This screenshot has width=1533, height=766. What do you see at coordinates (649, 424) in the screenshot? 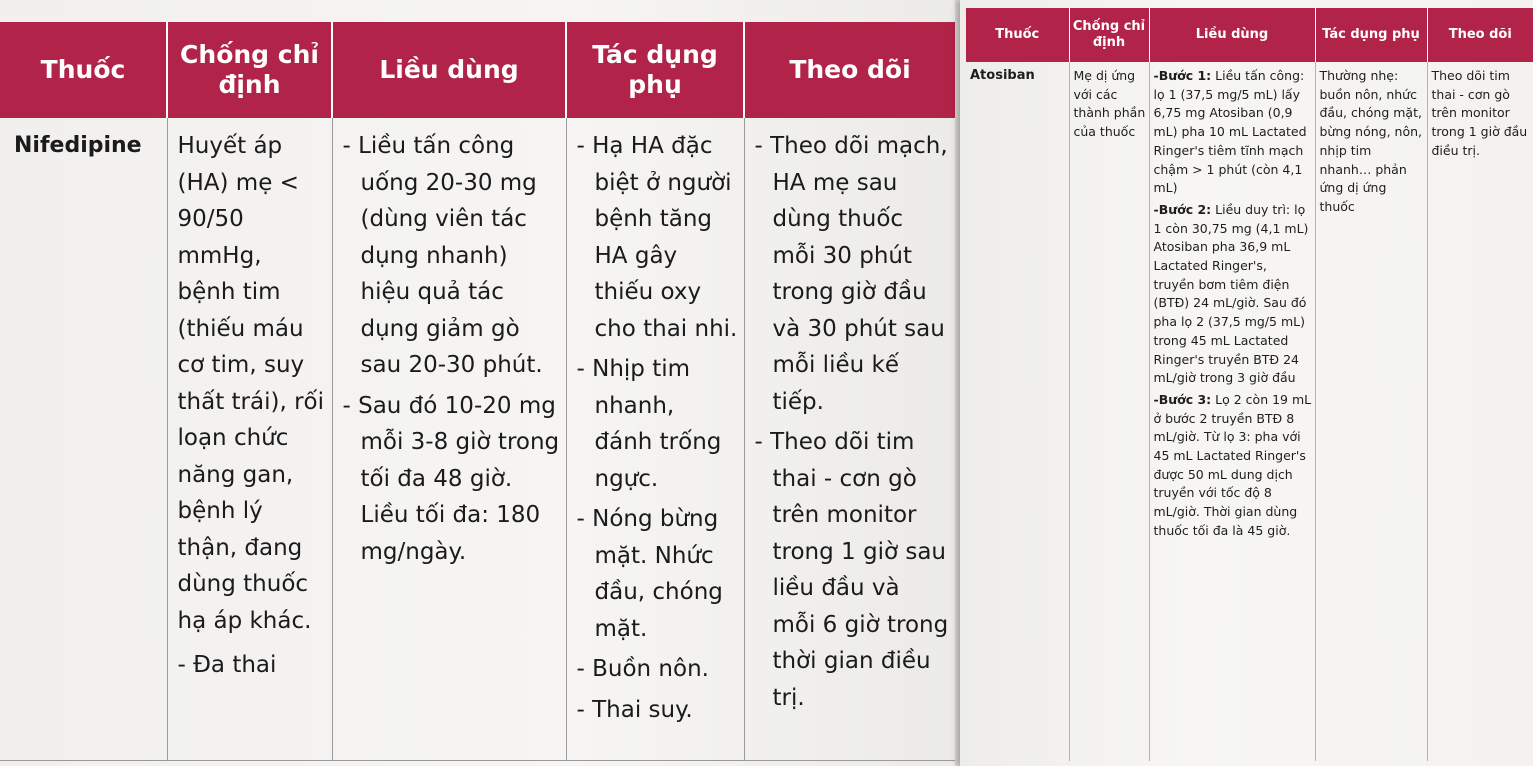
I see `side-effect-item: - Nhịp tim nhanh, đánh trống ngực.` at bounding box center [649, 424].